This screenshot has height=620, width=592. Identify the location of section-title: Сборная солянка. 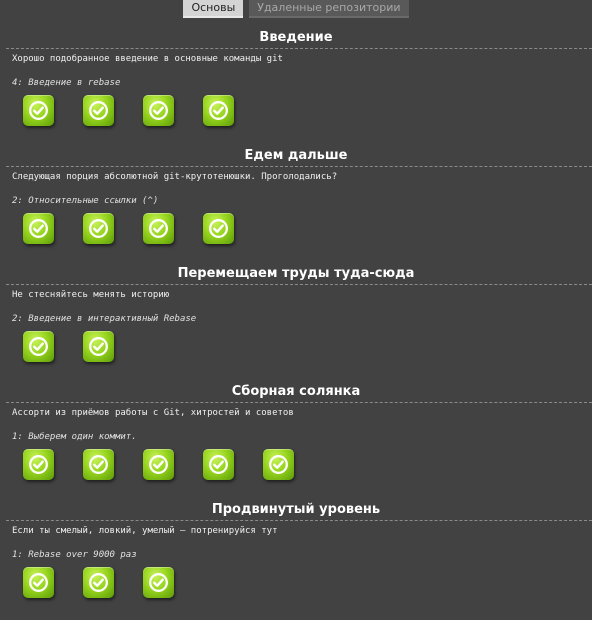
(296, 391).